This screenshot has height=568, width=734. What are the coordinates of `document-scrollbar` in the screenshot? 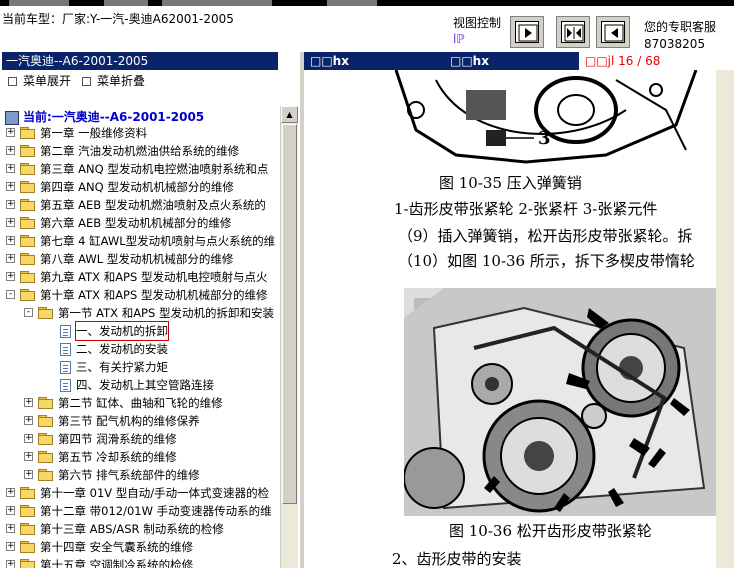 It's located at (725, 319).